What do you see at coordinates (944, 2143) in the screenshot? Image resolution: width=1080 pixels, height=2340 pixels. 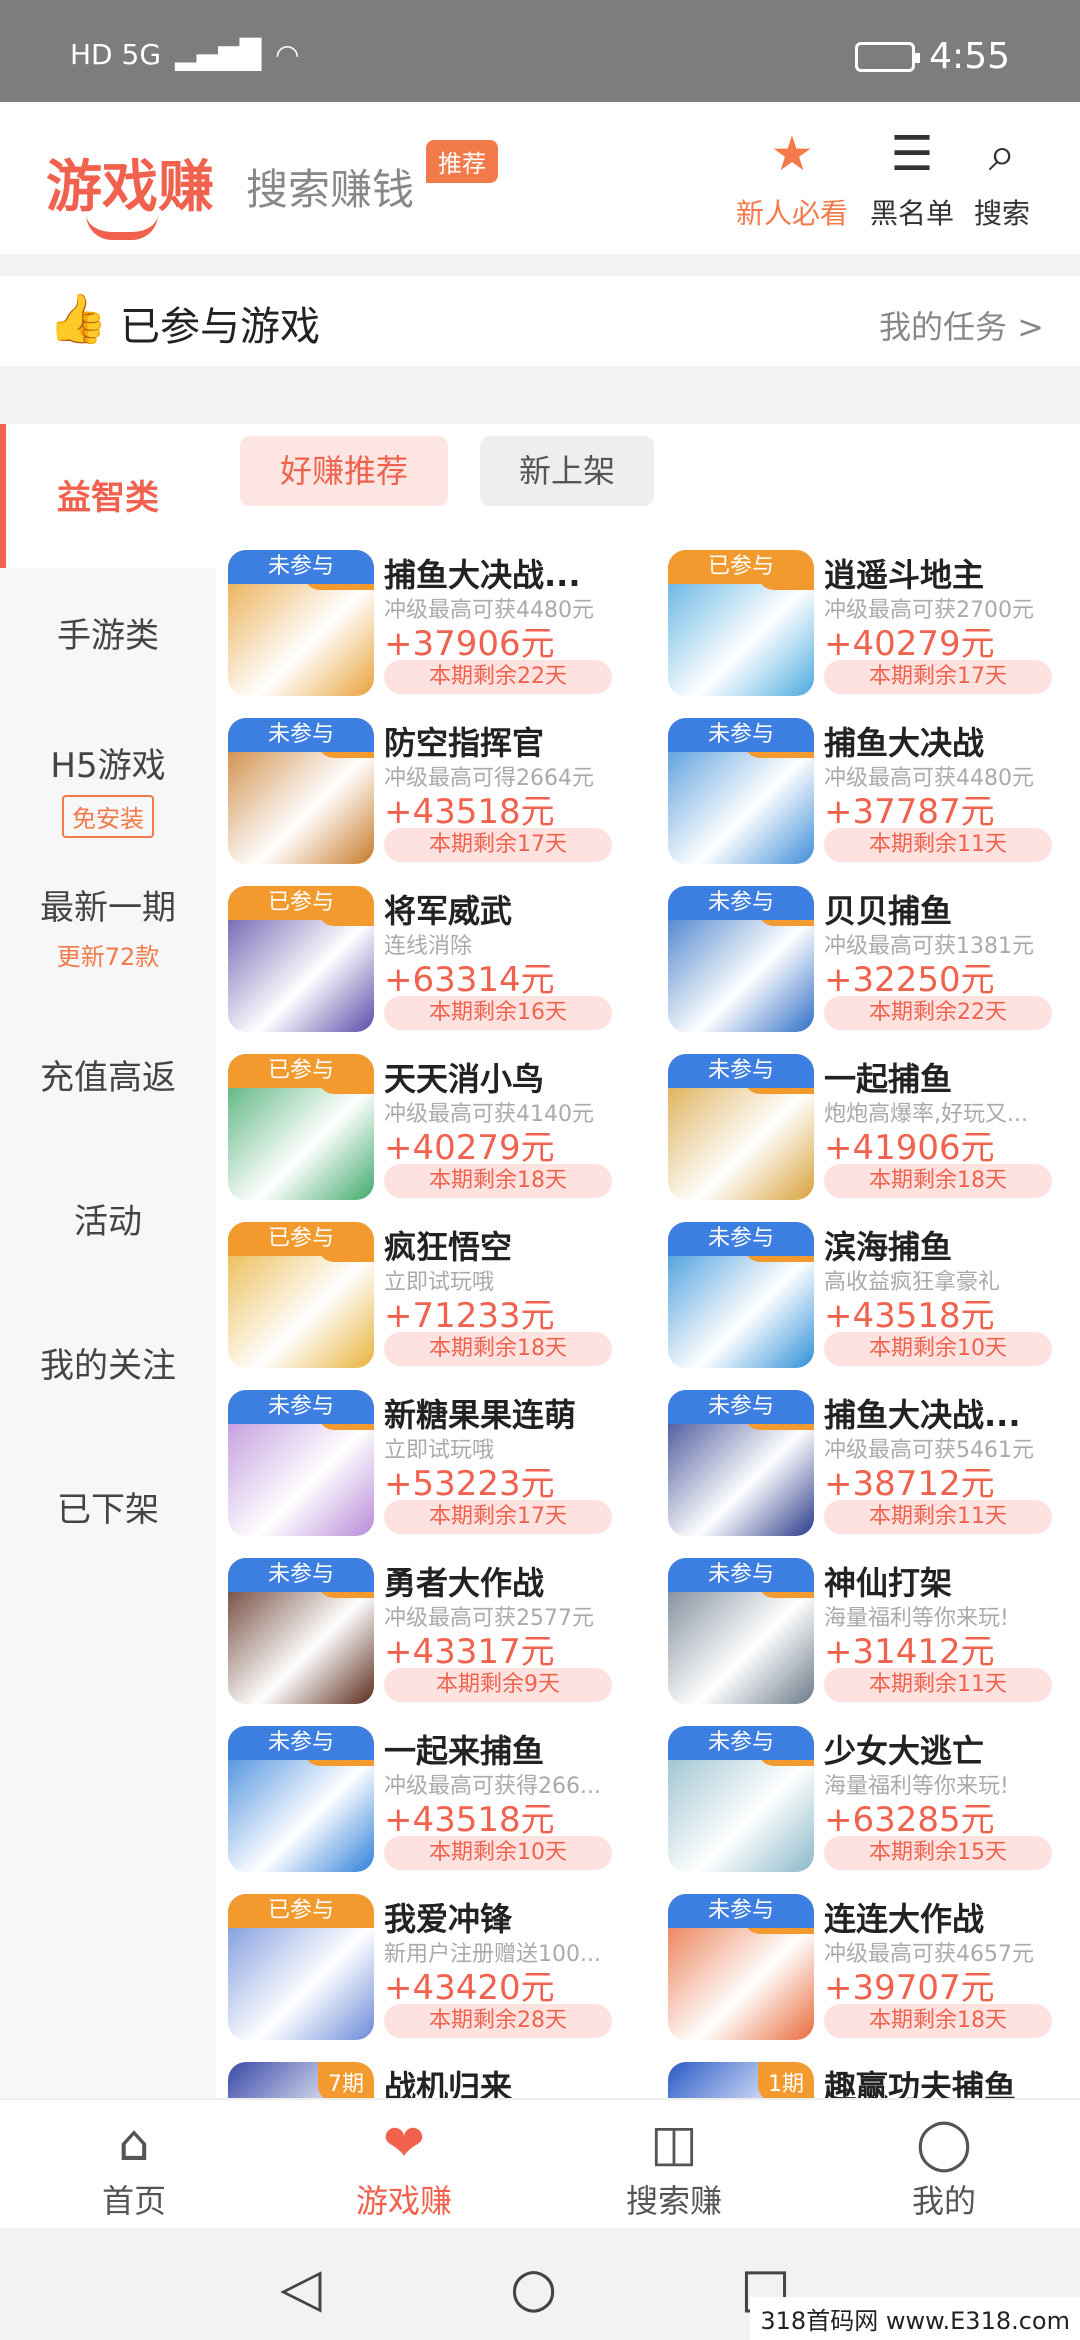 I see `user-icon: ◯` at bounding box center [944, 2143].